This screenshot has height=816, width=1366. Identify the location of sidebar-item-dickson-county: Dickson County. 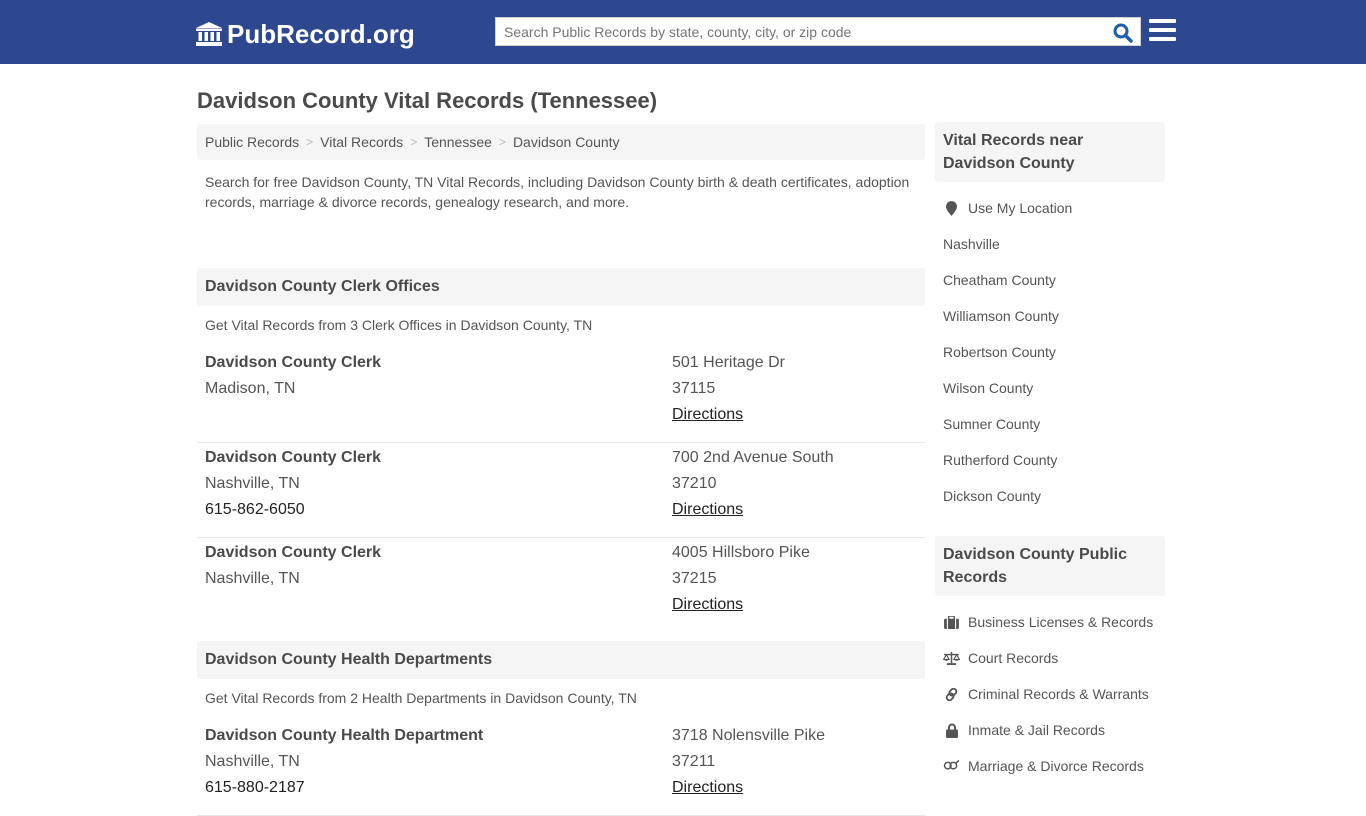
(1050, 496).